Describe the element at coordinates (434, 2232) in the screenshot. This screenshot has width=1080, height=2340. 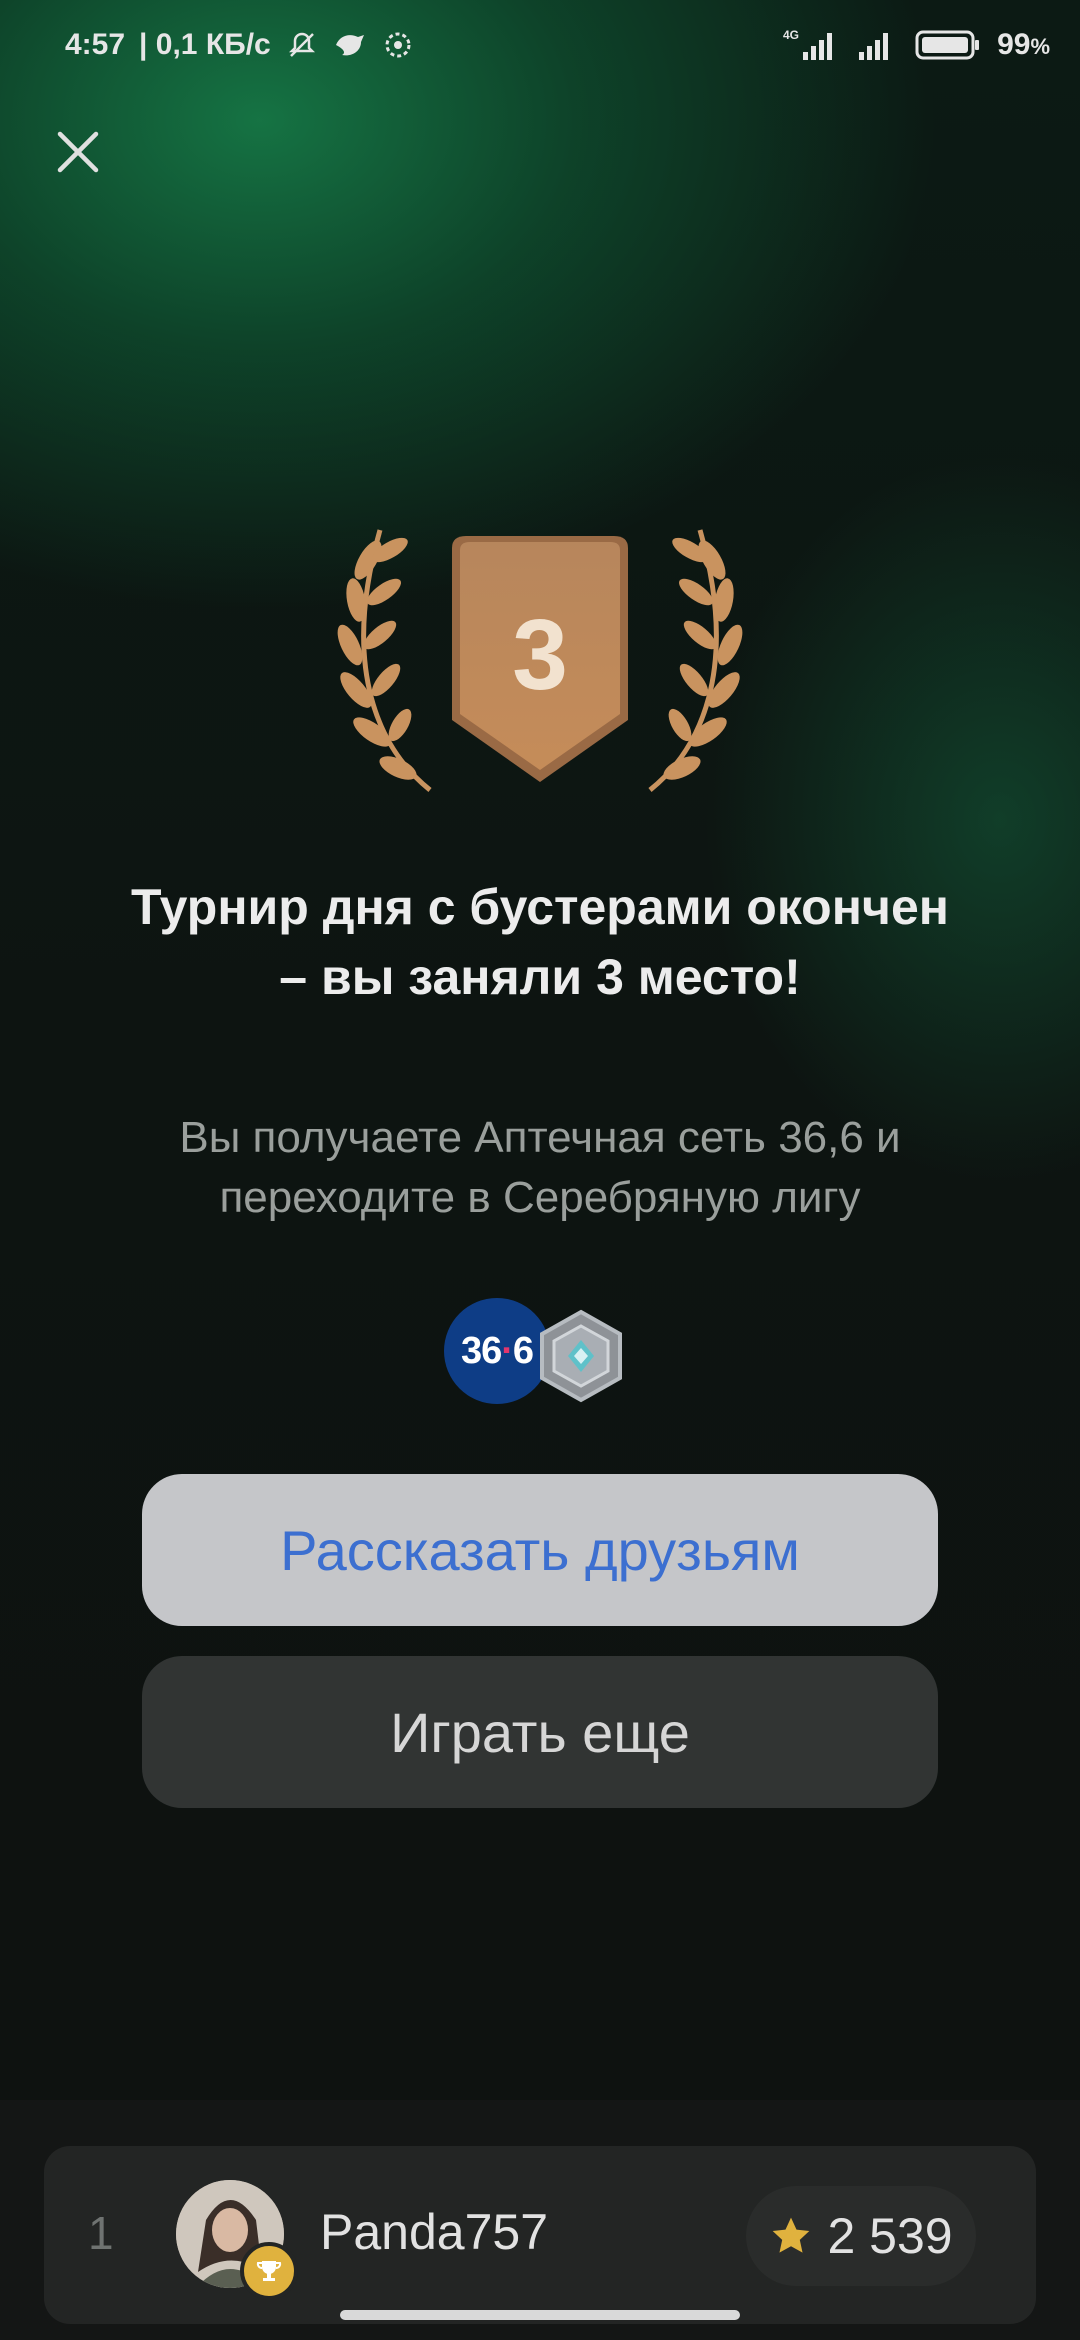
I see `leaderboard-username: Panda757` at that location.